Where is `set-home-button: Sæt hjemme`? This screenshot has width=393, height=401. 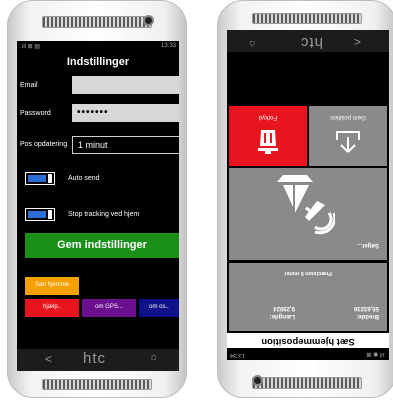 set-home-button: Sæt hjemme is located at coordinates (52, 286).